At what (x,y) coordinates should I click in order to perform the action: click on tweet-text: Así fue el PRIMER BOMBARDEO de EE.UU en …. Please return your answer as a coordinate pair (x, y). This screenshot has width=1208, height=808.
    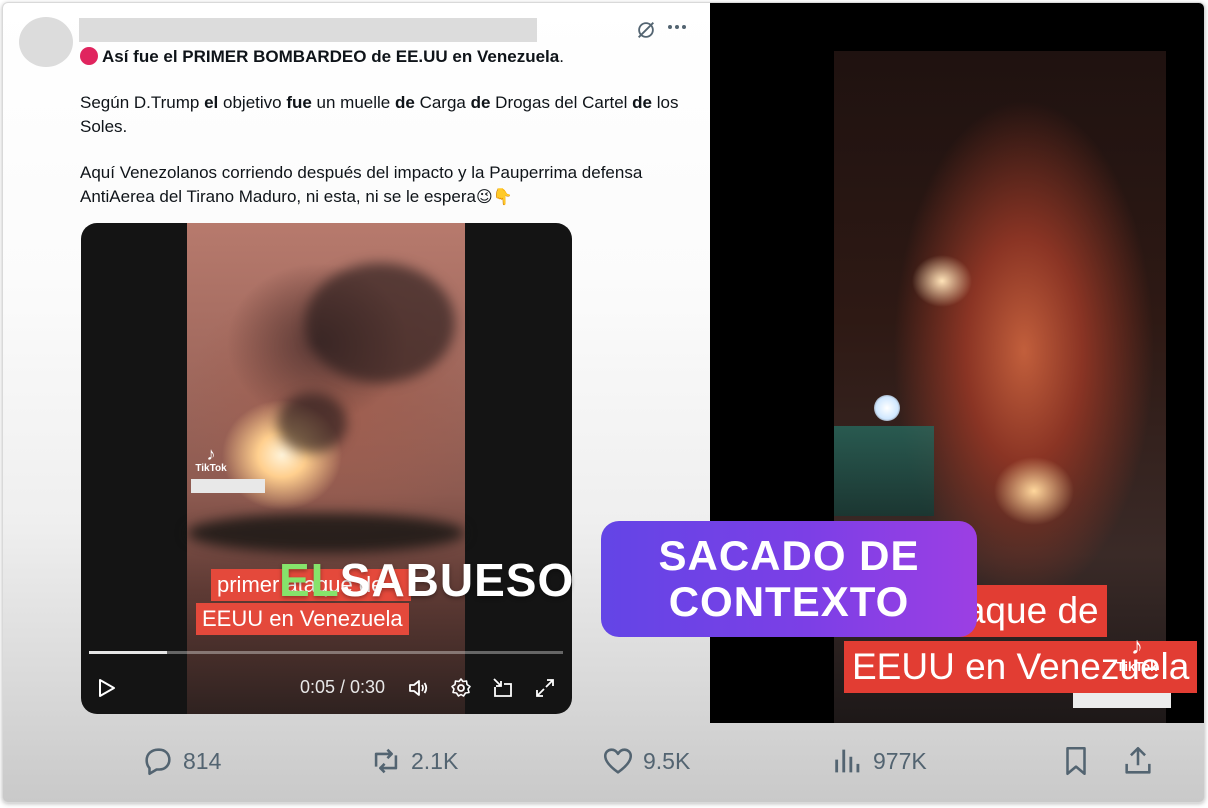
    Looking at the image, I should click on (390, 127).